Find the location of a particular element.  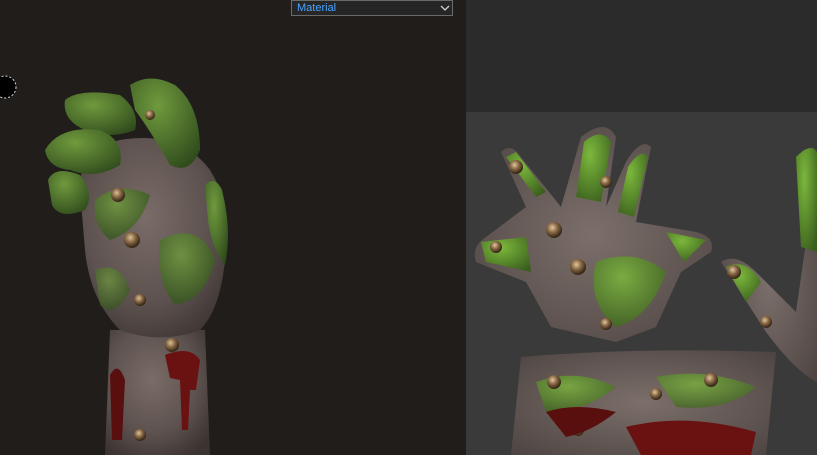

brush-cursor-icon is located at coordinates (9, 87).